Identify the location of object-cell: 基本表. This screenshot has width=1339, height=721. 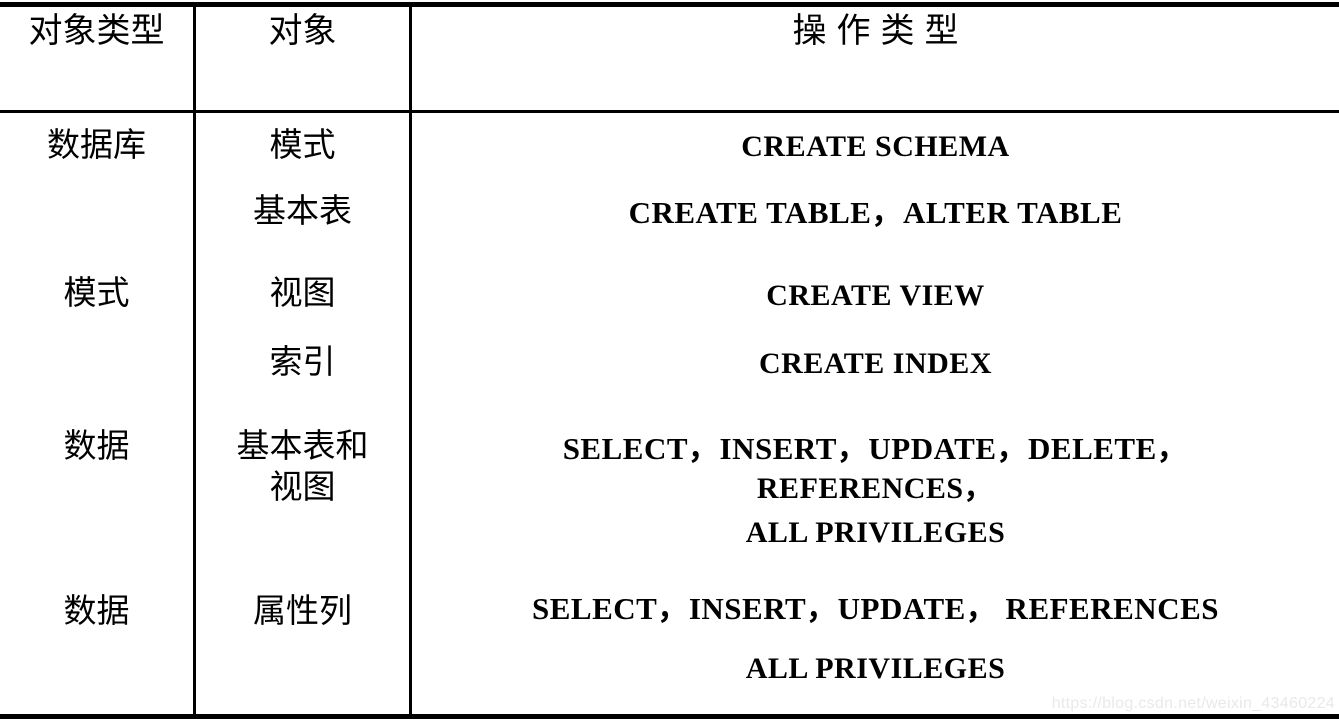
(302, 212).